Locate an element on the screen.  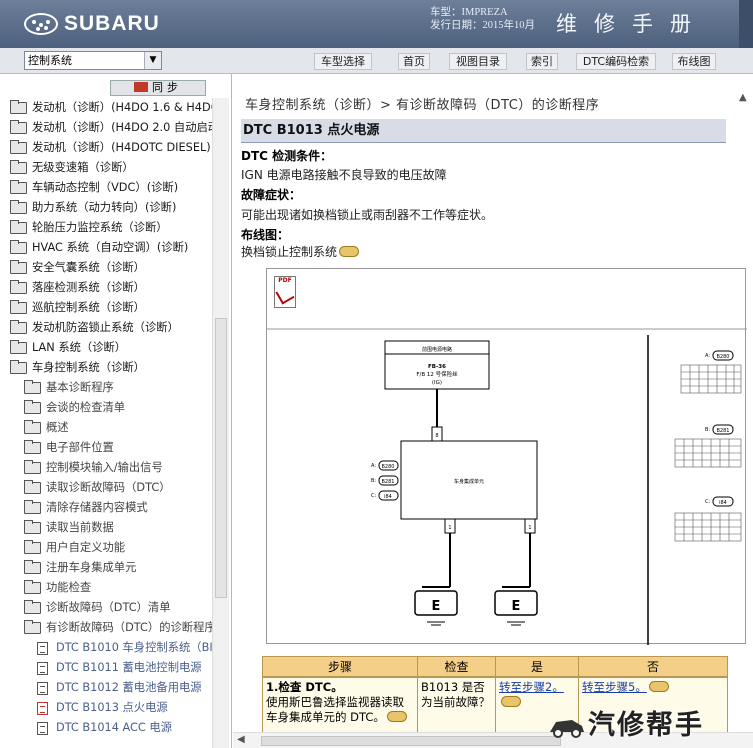
sidebar-scroll-thumb is located at coordinates (221, 458).